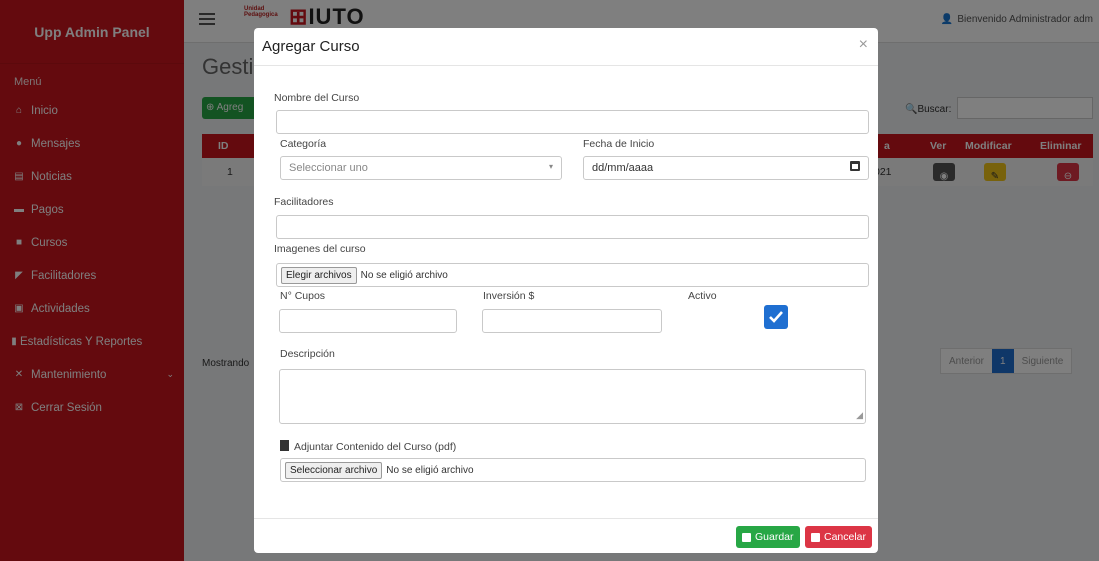 The image size is (1099, 561). What do you see at coordinates (550, 166) in the screenshot?
I see `chevron-down-icon: ▾` at bounding box center [550, 166].